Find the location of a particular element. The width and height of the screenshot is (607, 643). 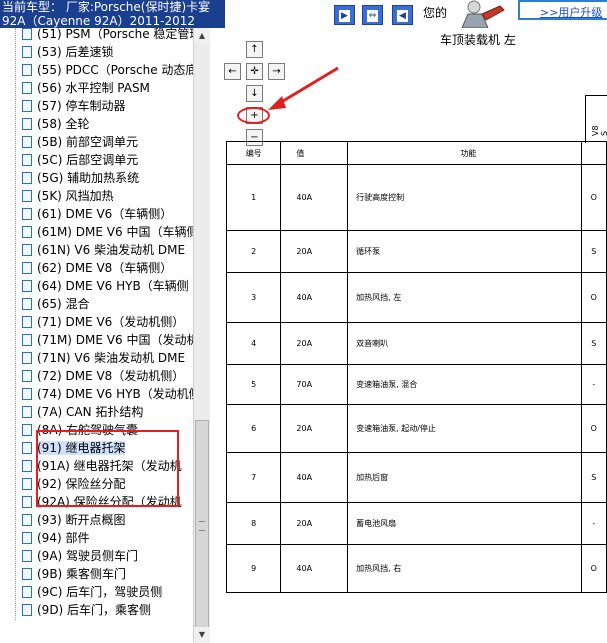

col-header-num: 编号 is located at coordinates (253, 153).